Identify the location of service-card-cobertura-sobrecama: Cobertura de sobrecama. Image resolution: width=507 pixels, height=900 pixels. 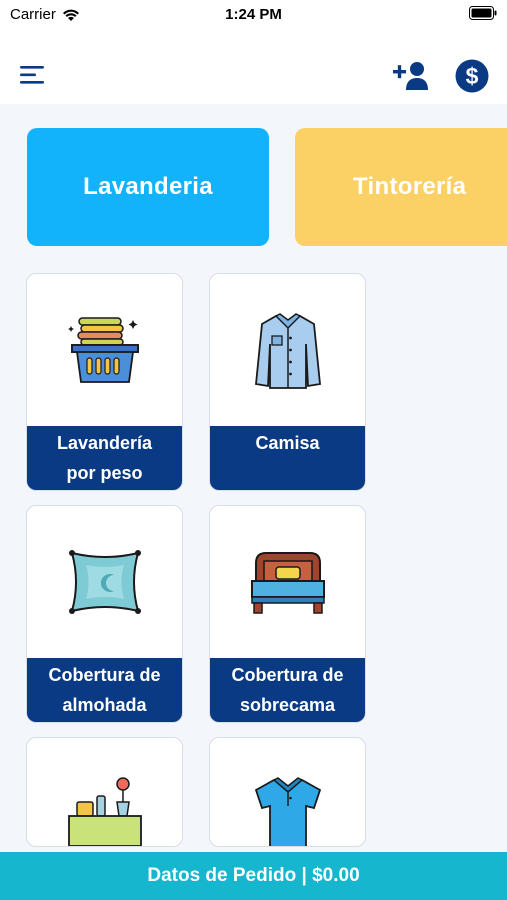
(287, 614).